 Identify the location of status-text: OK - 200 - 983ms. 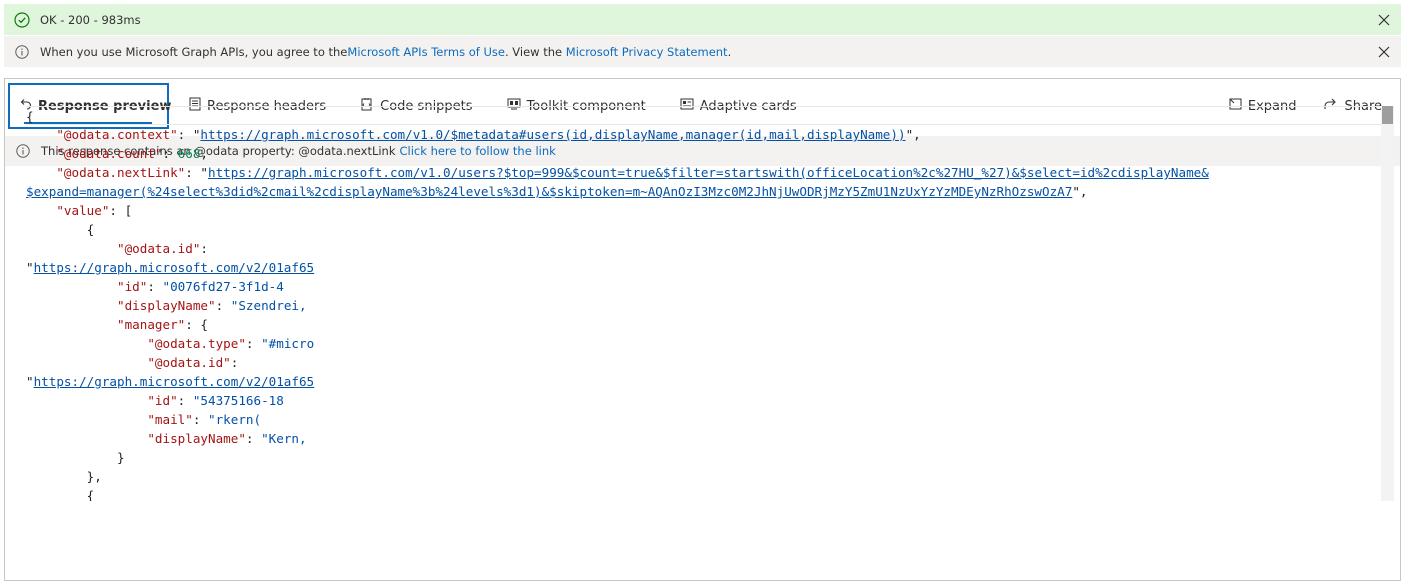
(90, 19).